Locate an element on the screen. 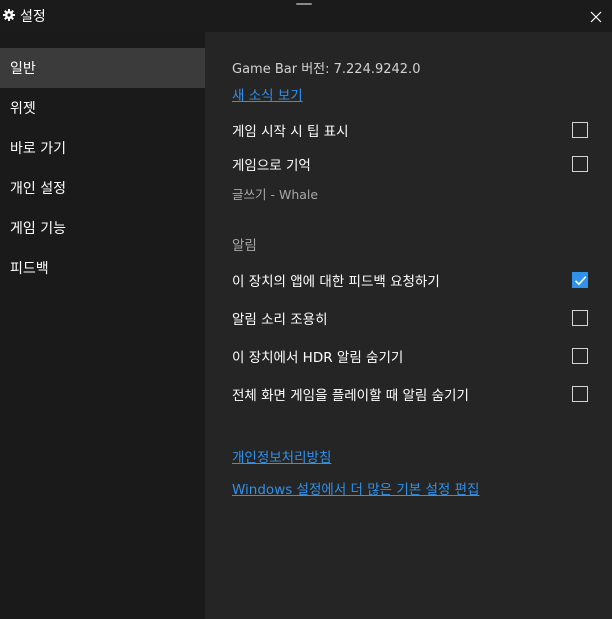  version-text: Game Bar 버전: 7.224.9242.0 is located at coordinates (326, 69).